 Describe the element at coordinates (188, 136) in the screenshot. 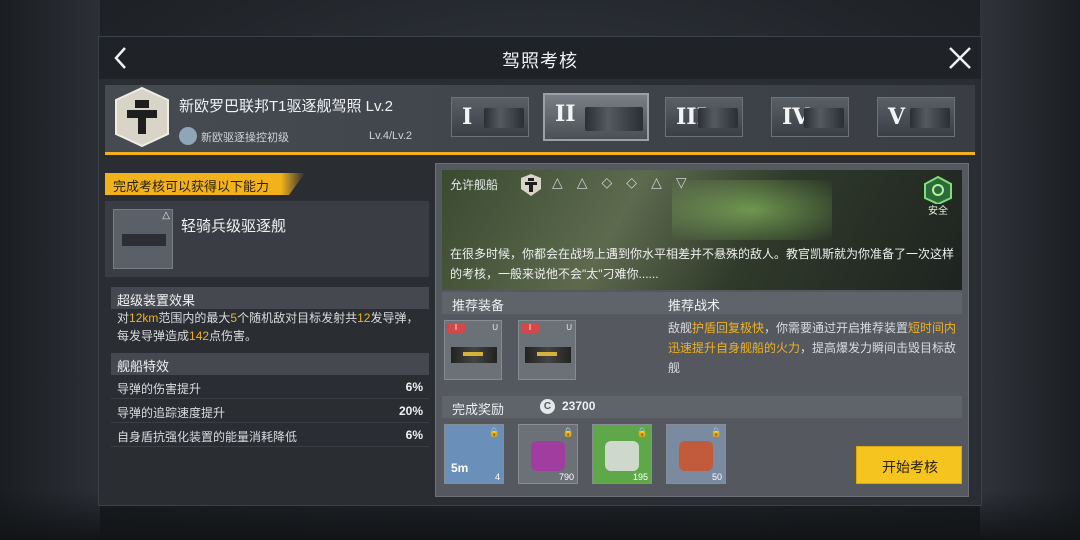

I see `skill-icon` at that location.